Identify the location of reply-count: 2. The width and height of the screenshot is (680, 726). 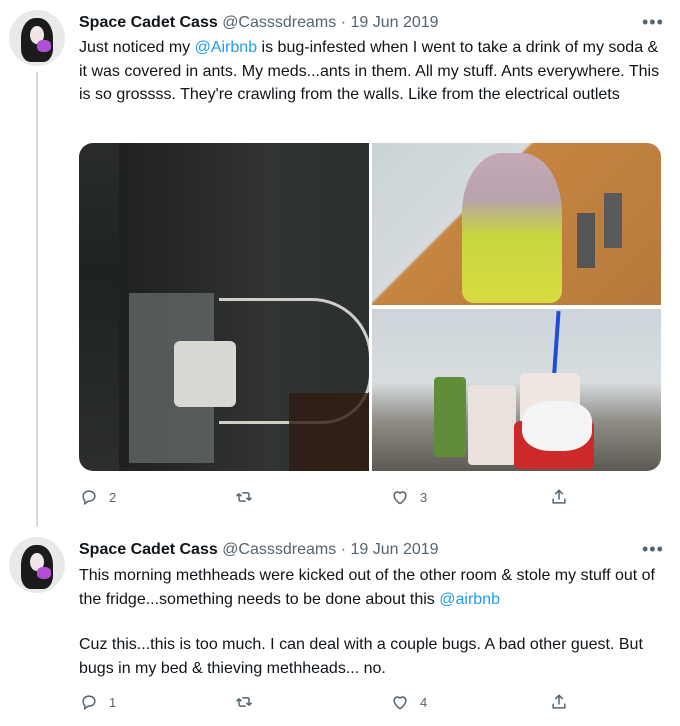
(113, 497).